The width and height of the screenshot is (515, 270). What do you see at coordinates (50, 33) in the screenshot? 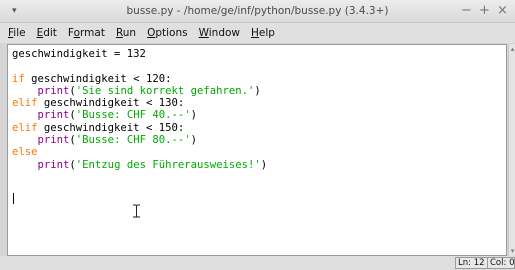
I see `menu-edit-label: dit` at bounding box center [50, 33].